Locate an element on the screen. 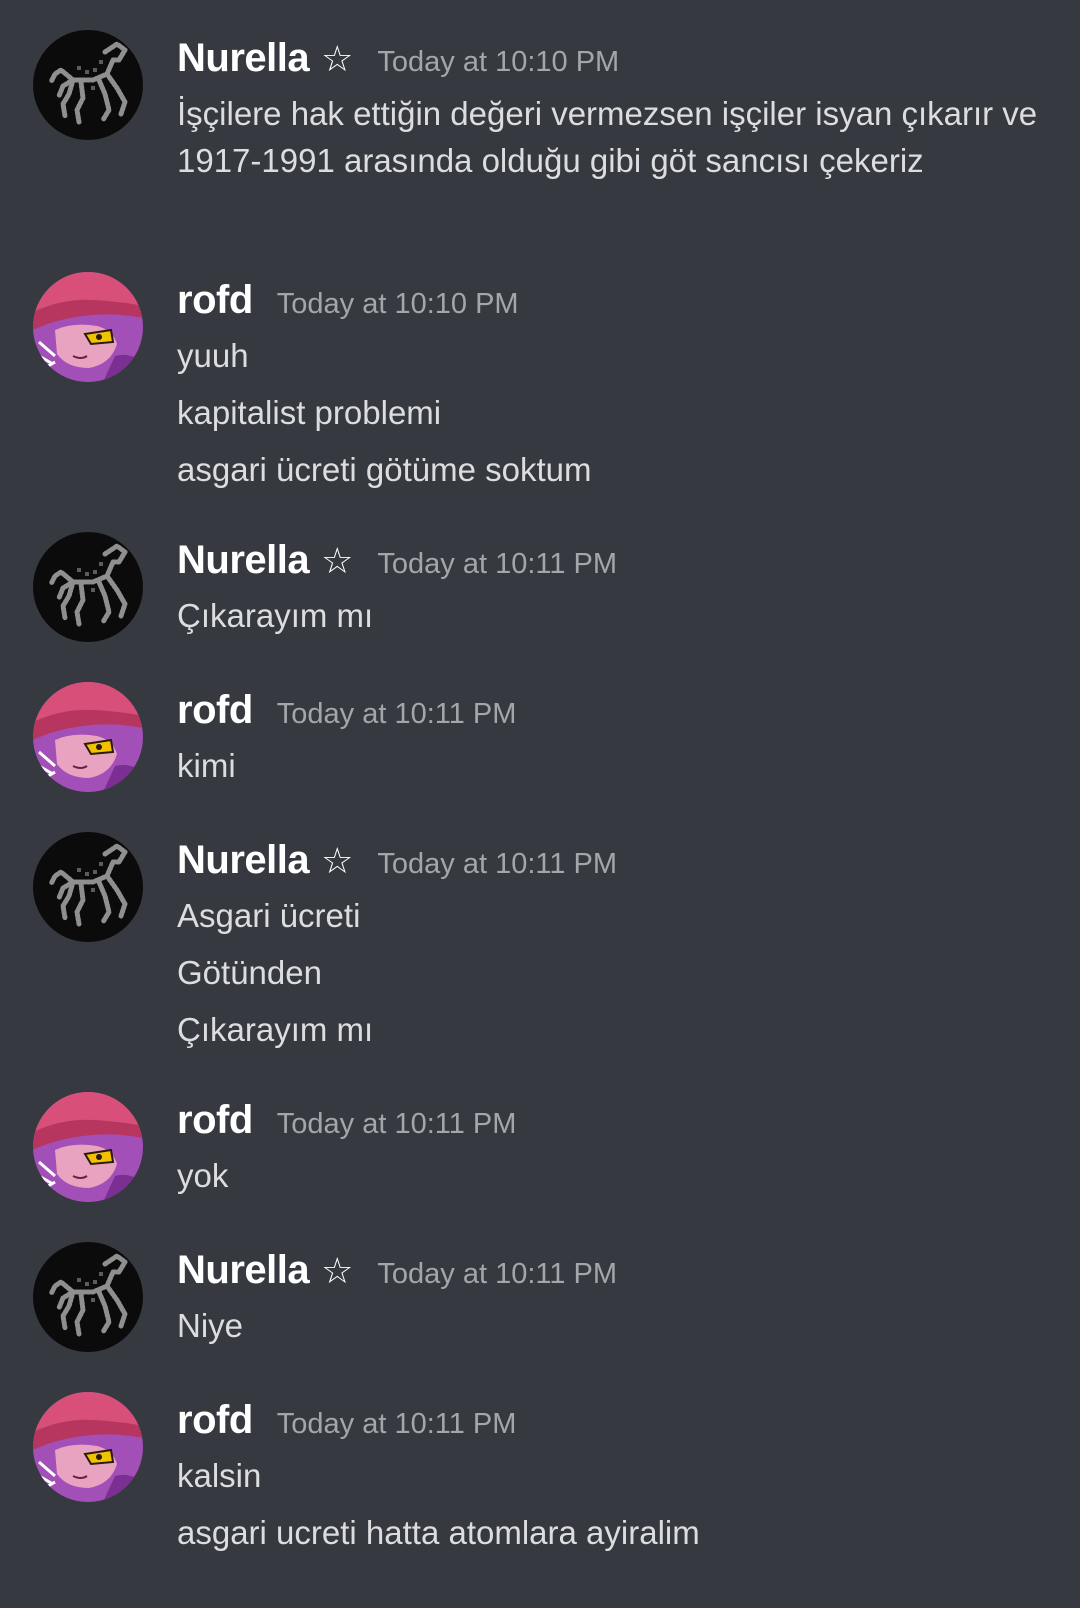  message-text: asgari ücreti götüme soktum is located at coordinates (384, 469).